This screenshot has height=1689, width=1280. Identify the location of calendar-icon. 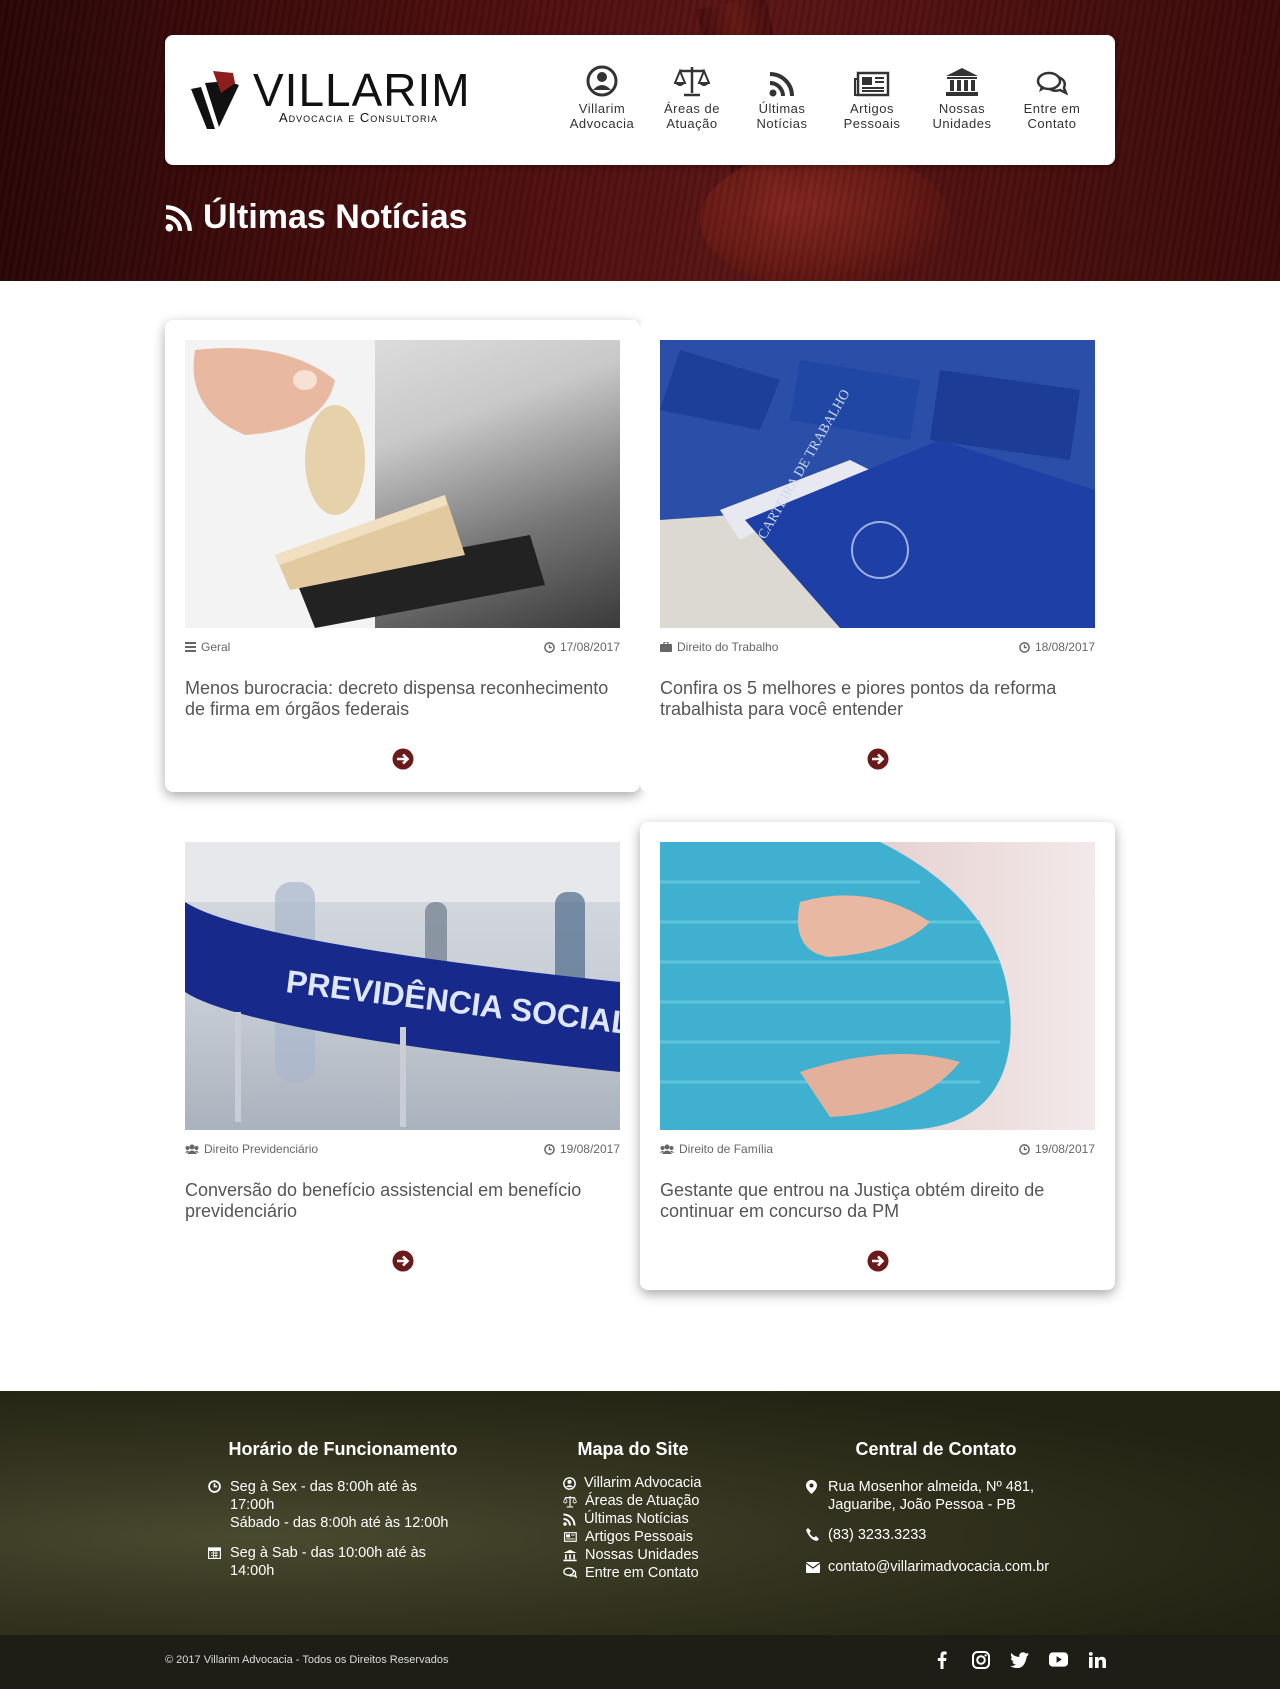
(214, 1553).